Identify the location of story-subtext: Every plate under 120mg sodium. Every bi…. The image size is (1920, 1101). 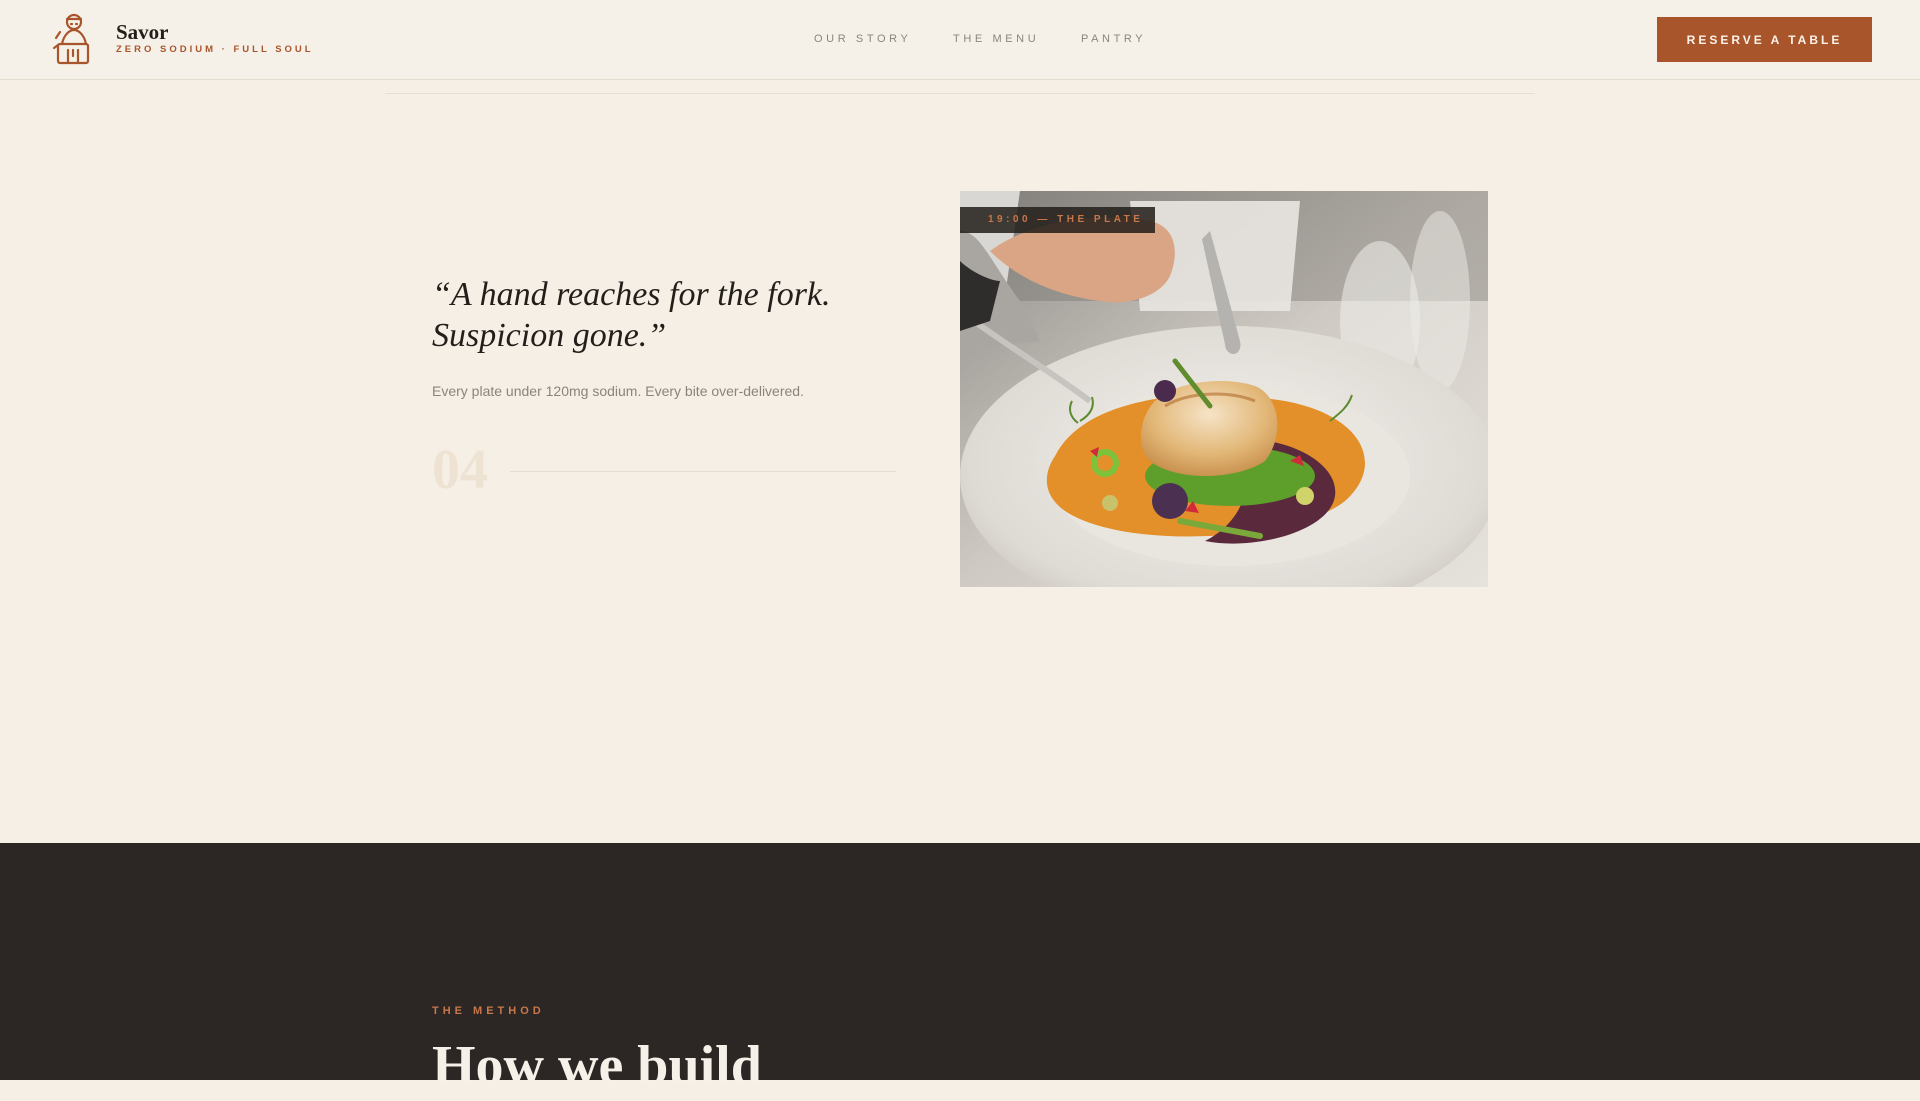
(618, 391).